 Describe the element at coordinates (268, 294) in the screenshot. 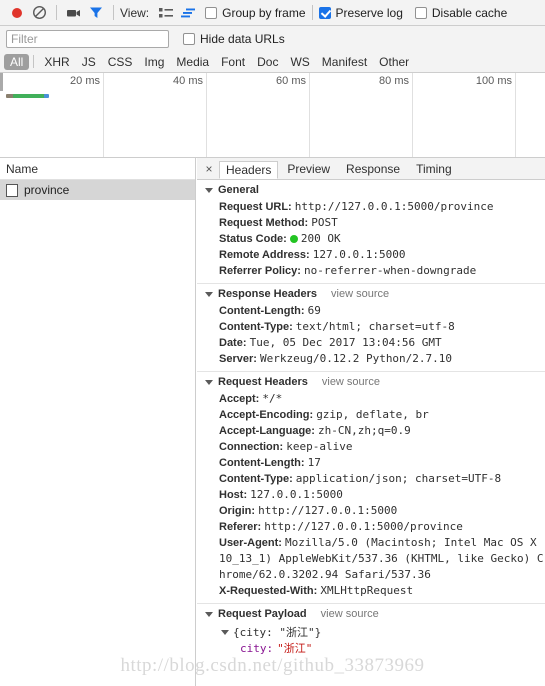

I see `section-response-headers-title: Response Headers` at that location.